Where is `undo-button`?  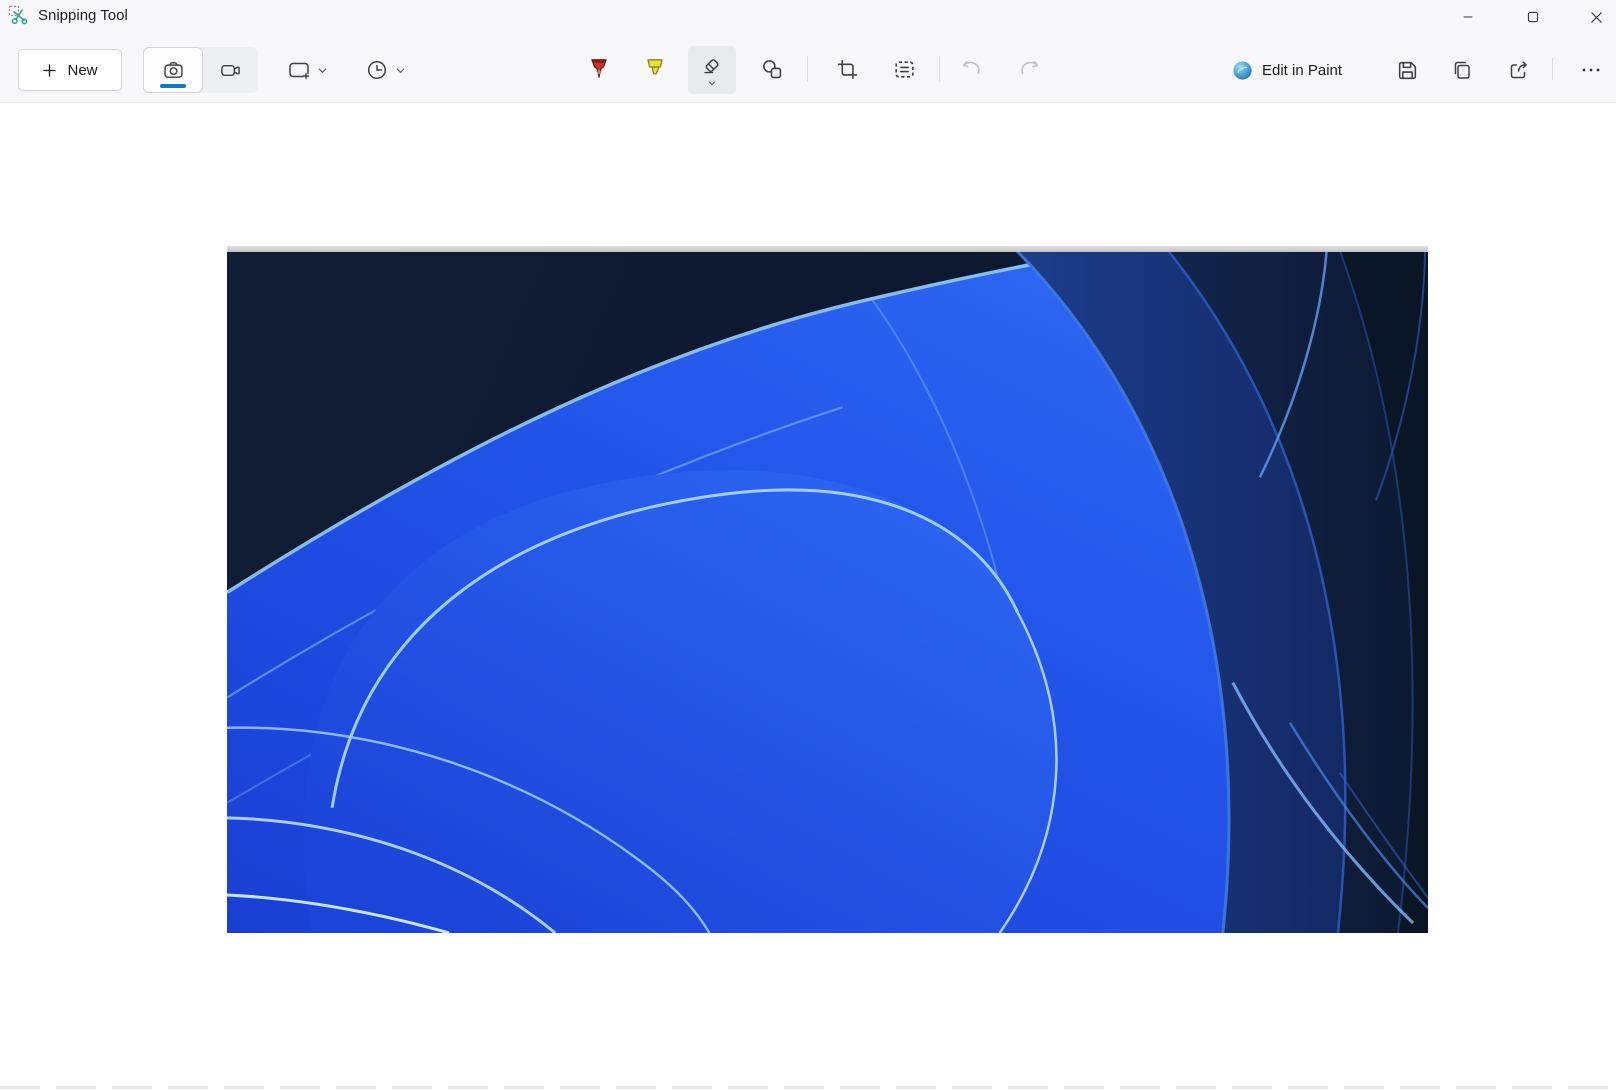
undo-button is located at coordinates (971, 69).